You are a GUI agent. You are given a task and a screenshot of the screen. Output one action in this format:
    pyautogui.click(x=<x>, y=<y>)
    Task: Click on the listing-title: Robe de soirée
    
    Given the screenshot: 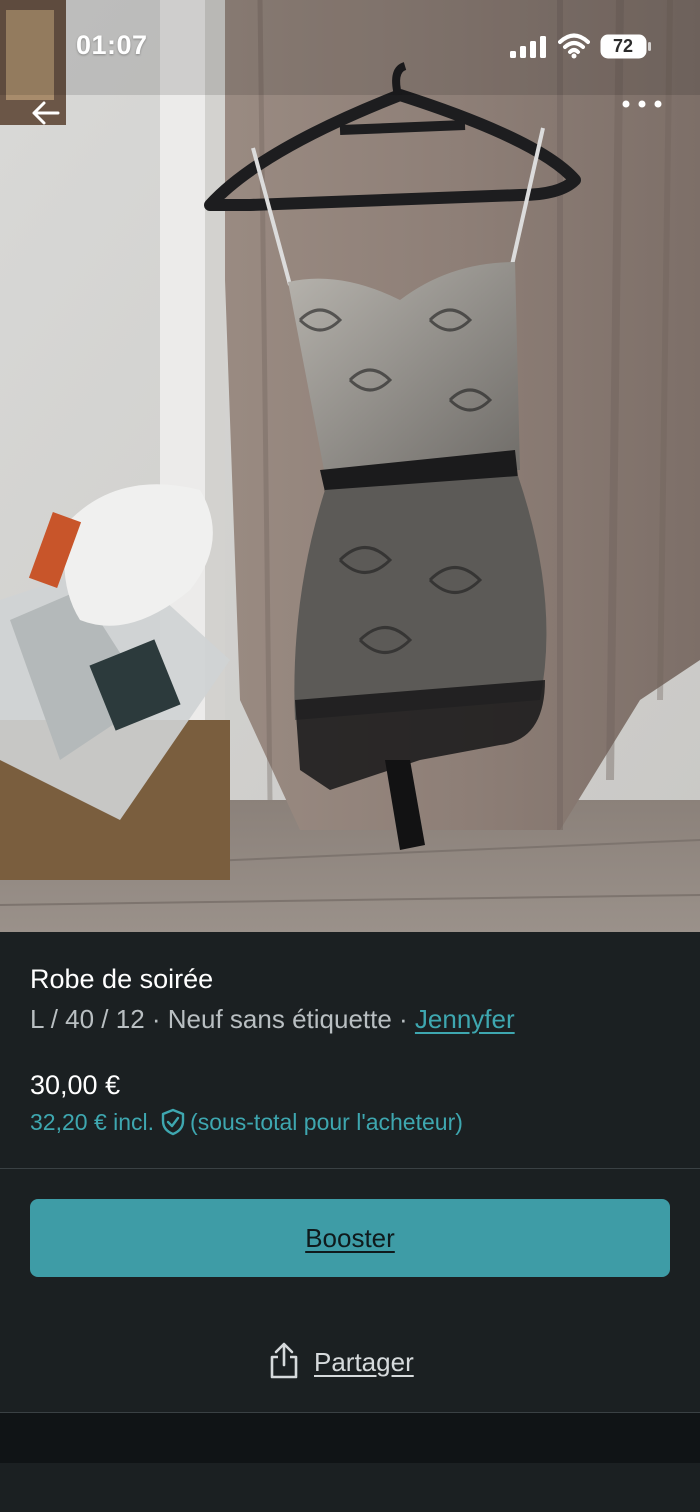 What is the action you would take?
    pyautogui.click(x=122, y=979)
    